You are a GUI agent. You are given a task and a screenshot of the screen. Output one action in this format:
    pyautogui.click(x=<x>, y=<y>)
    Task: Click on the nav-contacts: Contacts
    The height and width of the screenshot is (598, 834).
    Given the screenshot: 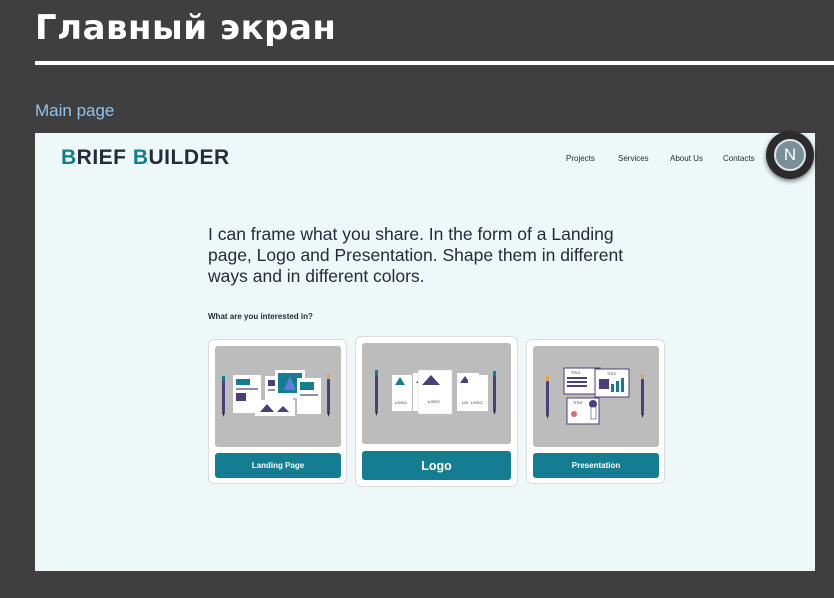 What is the action you would take?
    pyautogui.click(x=739, y=158)
    